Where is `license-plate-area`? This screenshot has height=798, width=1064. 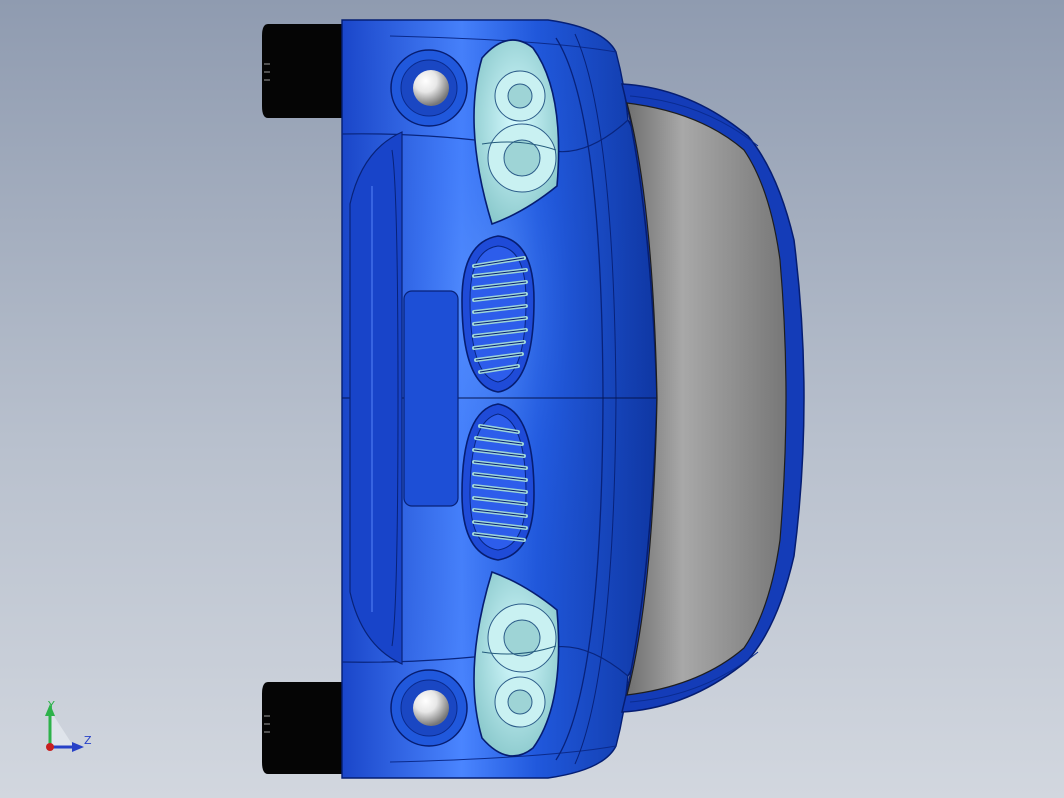
license-plate-area is located at coordinates (431, 398).